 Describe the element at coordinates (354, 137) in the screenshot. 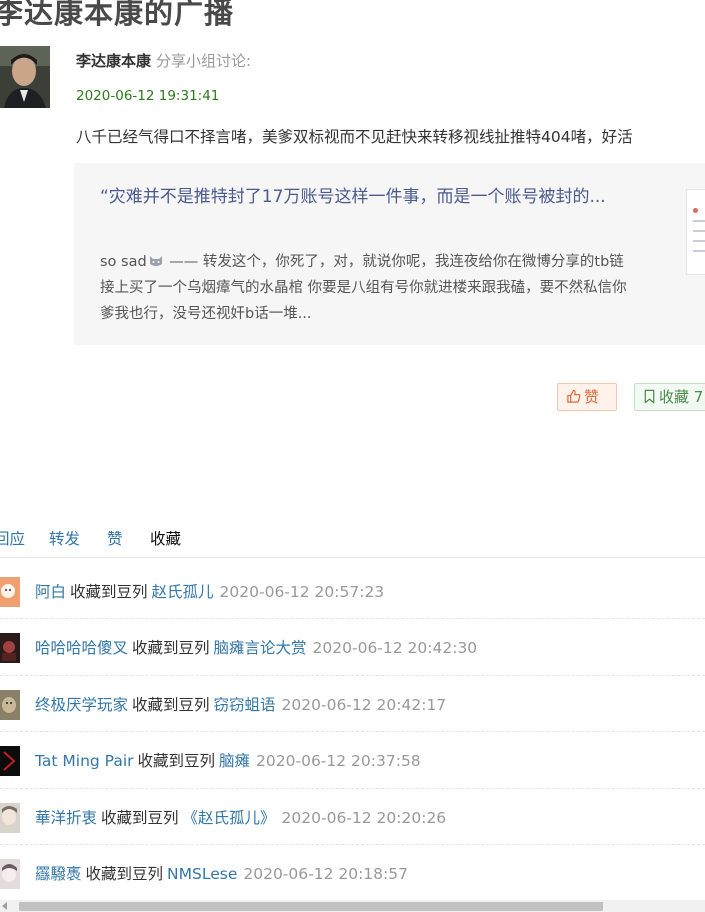

I see `status-text: 八千已经气得口不择言啫，美爹双标视而不见赶快来转移视线扯推特404啫，好活` at that location.